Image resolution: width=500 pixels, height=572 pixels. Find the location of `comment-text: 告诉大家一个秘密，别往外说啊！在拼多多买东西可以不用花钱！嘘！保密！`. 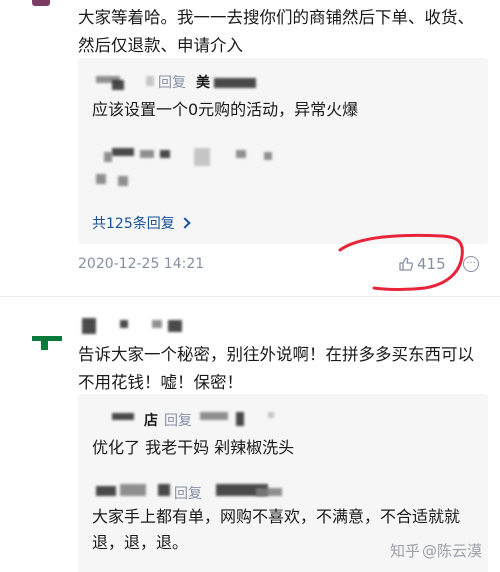

comment-text: 告诉大家一个秘密，别往外说啊！在拼多多买东西可以不用花钱！嘘！保密！ is located at coordinates (276, 368).